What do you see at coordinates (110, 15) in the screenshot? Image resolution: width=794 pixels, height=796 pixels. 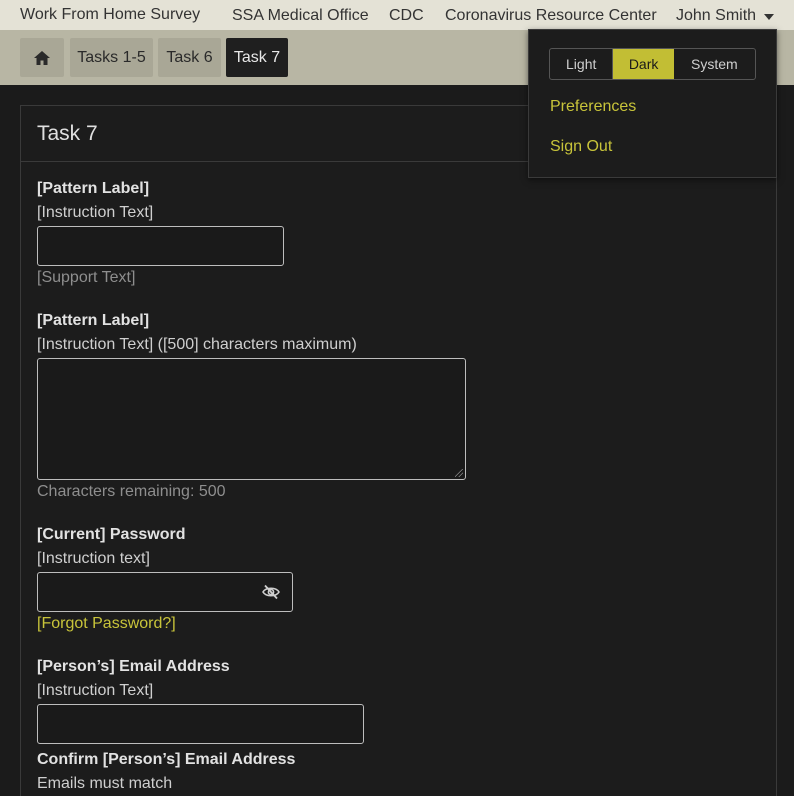 I see `app-title: Work From Home Survey` at bounding box center [110, 15].